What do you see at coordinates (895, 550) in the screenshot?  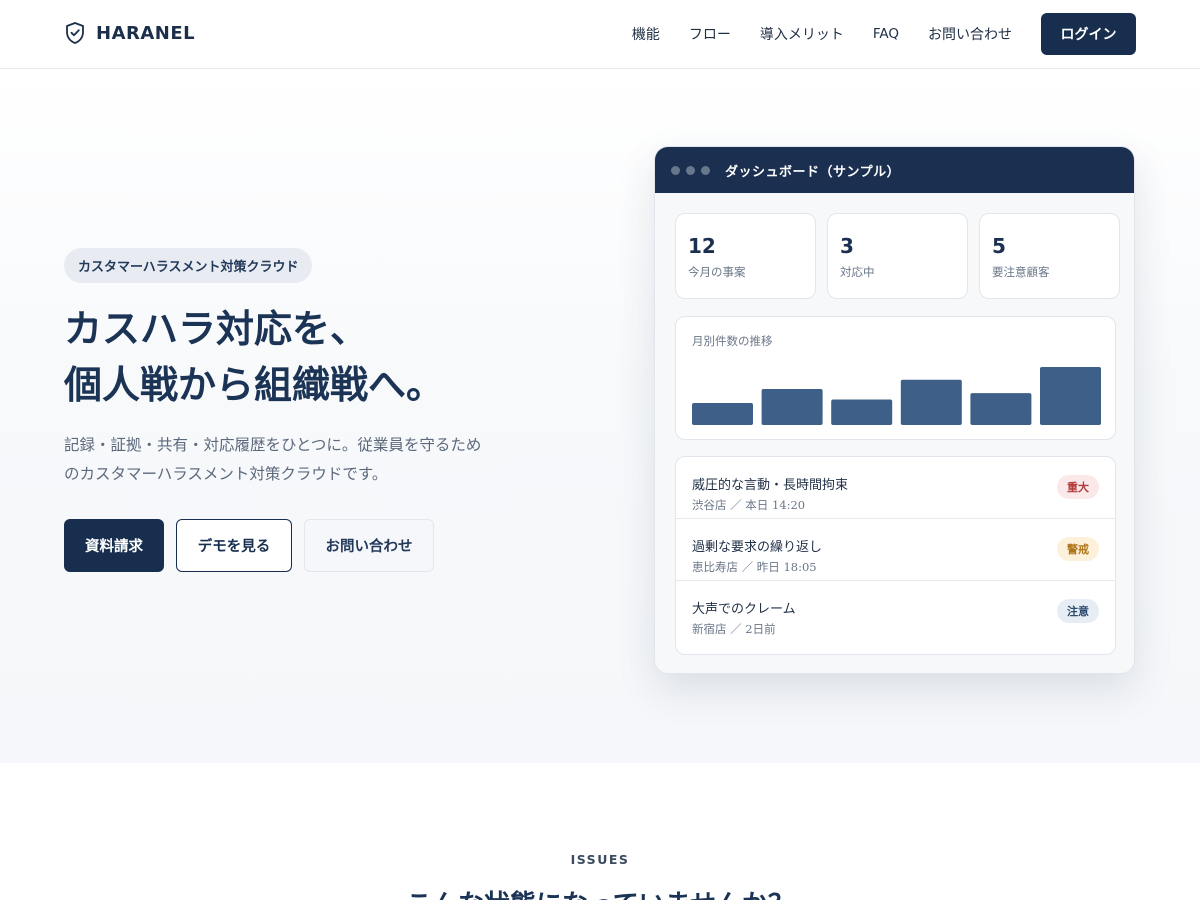 I see `incident-item: 過剰な要求の繰り返し 恵比寿店 ／ 昨日 18:05 警戒` at bounding box center [895, 550].